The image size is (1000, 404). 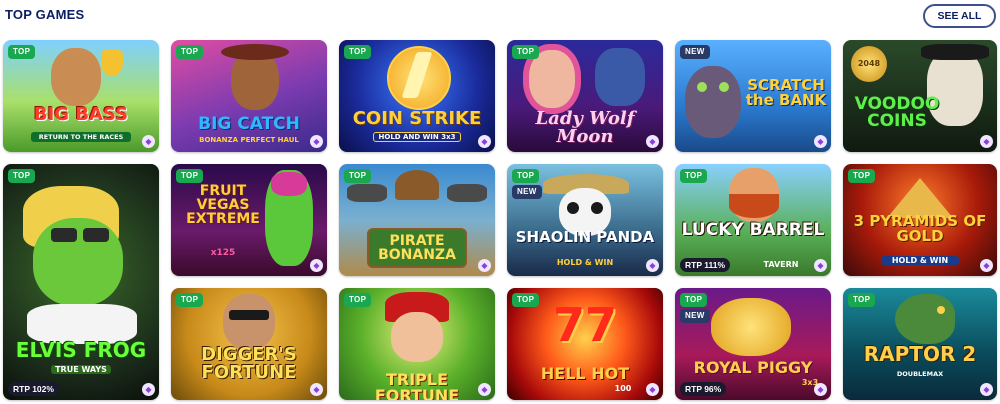 I want to click on game-tile-lady-wolf-moon: Lady Wolf Moon TOP ◆, so click(x=585, y=96).